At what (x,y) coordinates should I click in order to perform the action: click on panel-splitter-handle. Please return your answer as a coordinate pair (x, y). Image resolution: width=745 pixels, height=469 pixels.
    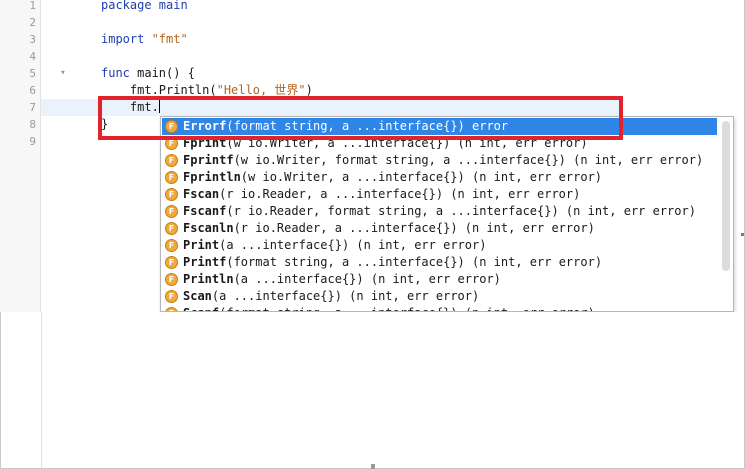
    Looking at the image, I should click on (373, 466).